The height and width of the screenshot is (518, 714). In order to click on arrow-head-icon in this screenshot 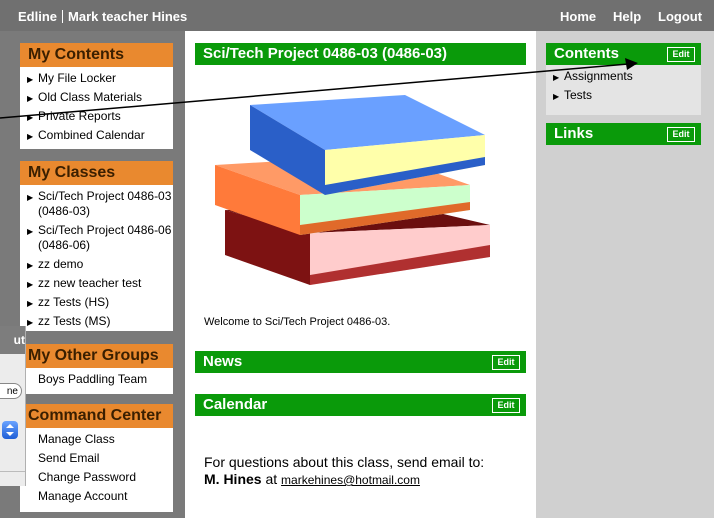, I will do `click(631, 64)`.